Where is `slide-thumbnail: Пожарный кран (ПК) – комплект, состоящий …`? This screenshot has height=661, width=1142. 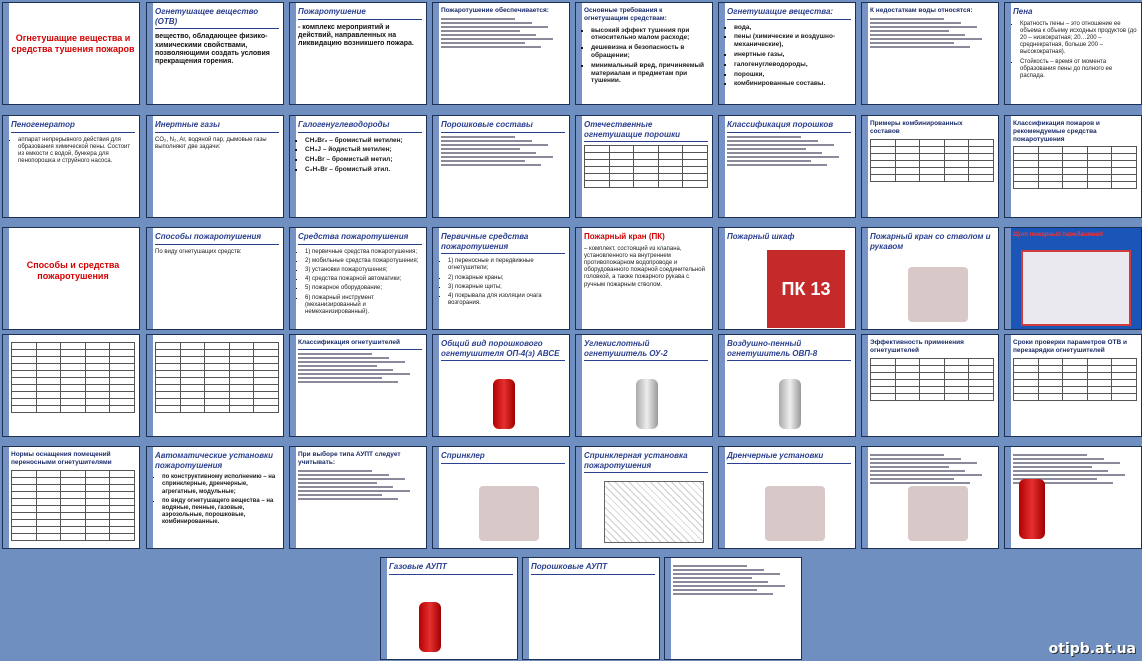
slide-thumbnail: Пожарный кран (ПК) – комплект, состоящий … is located at coordinates (644, 278).